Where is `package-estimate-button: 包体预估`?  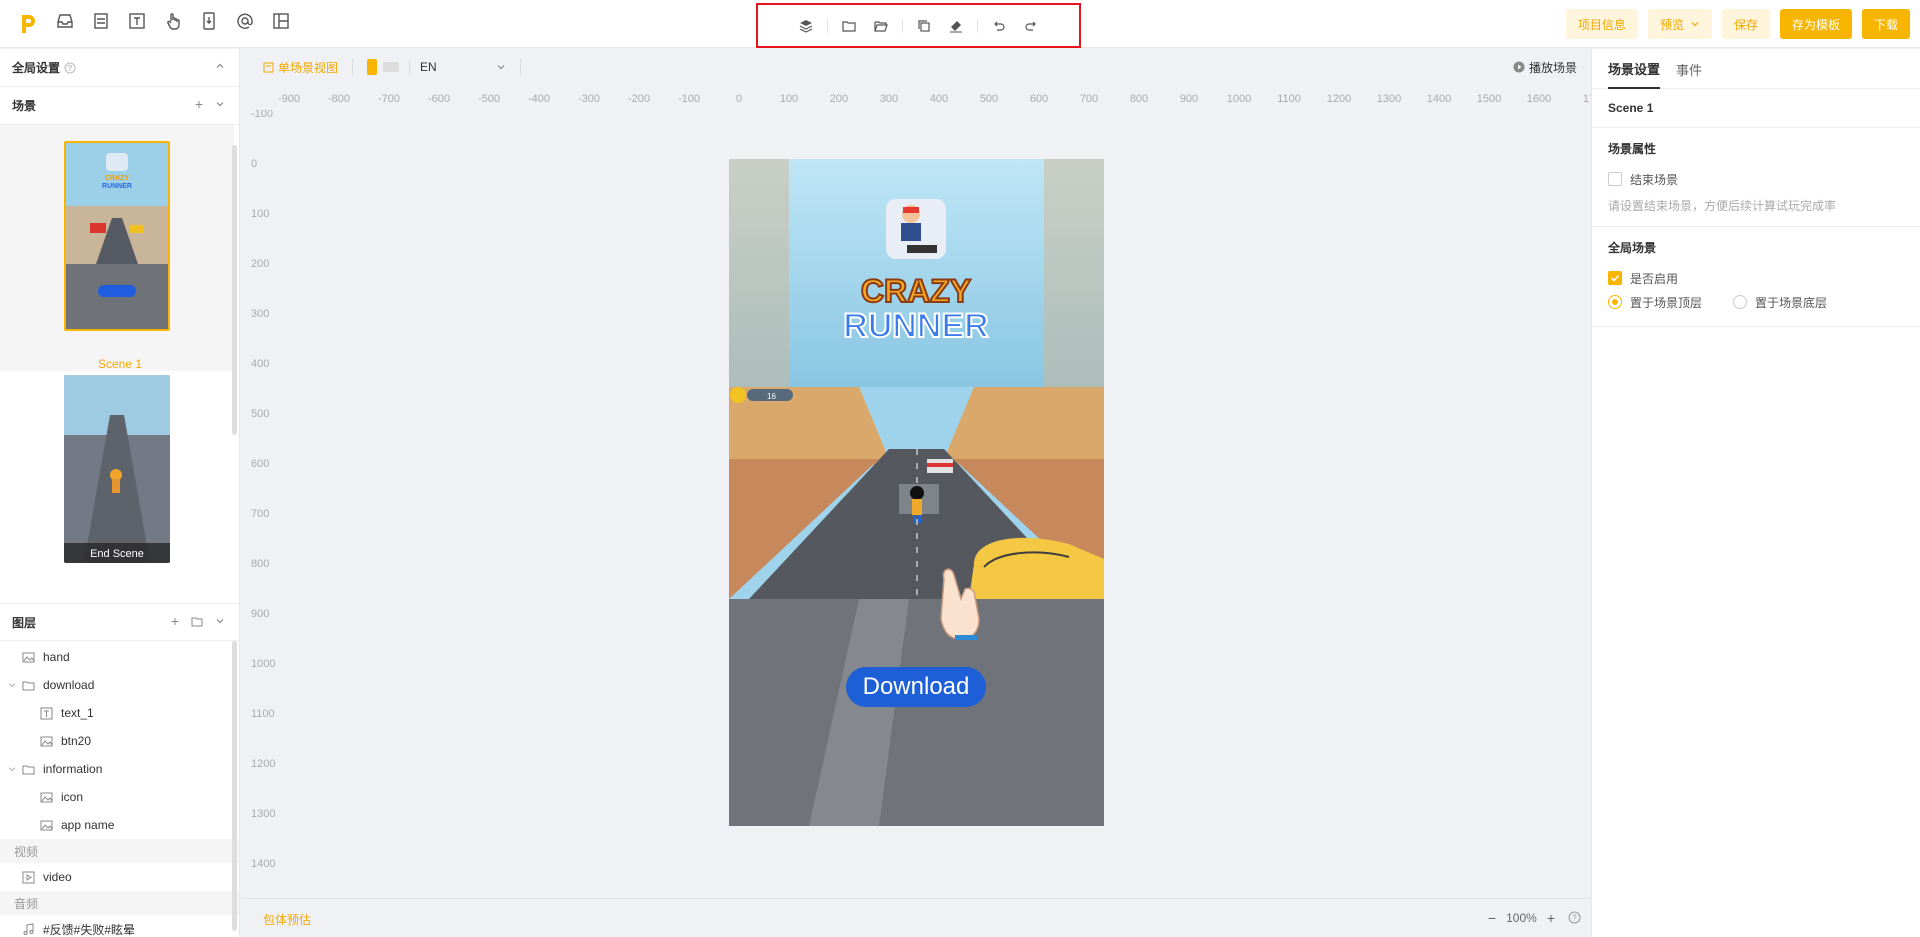
package-estimate-button: 包体预估 is located at coordinates (287, 919).